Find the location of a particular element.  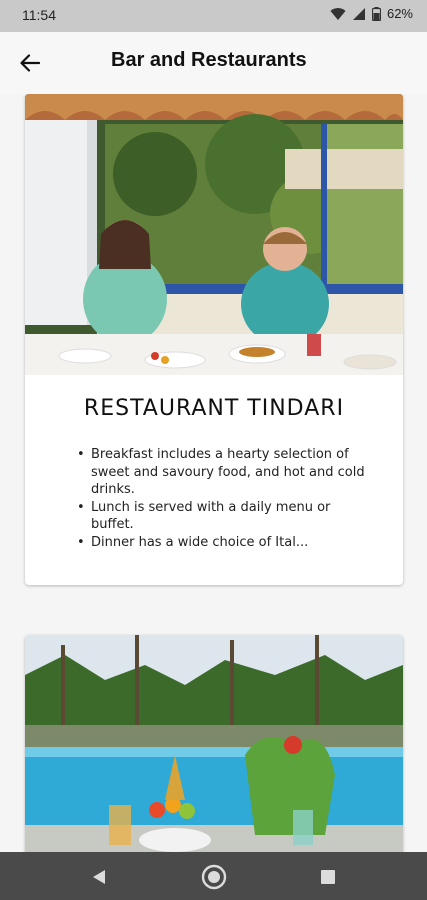

app-bar: Bar and Restaurants is located at coordinates (213, 63).